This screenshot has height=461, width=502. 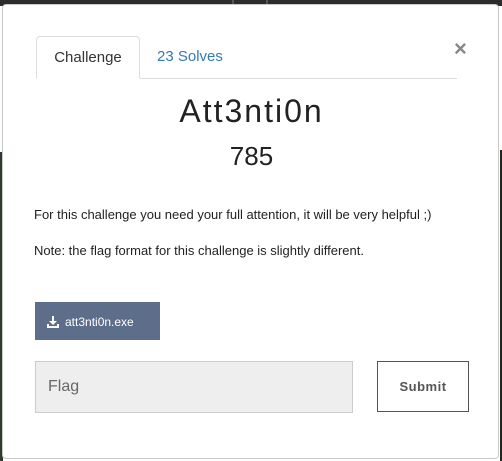 What do you see at coordinates (53, 321) in the screenshot?
I see `download-icon` at bounding box center [53, 321].